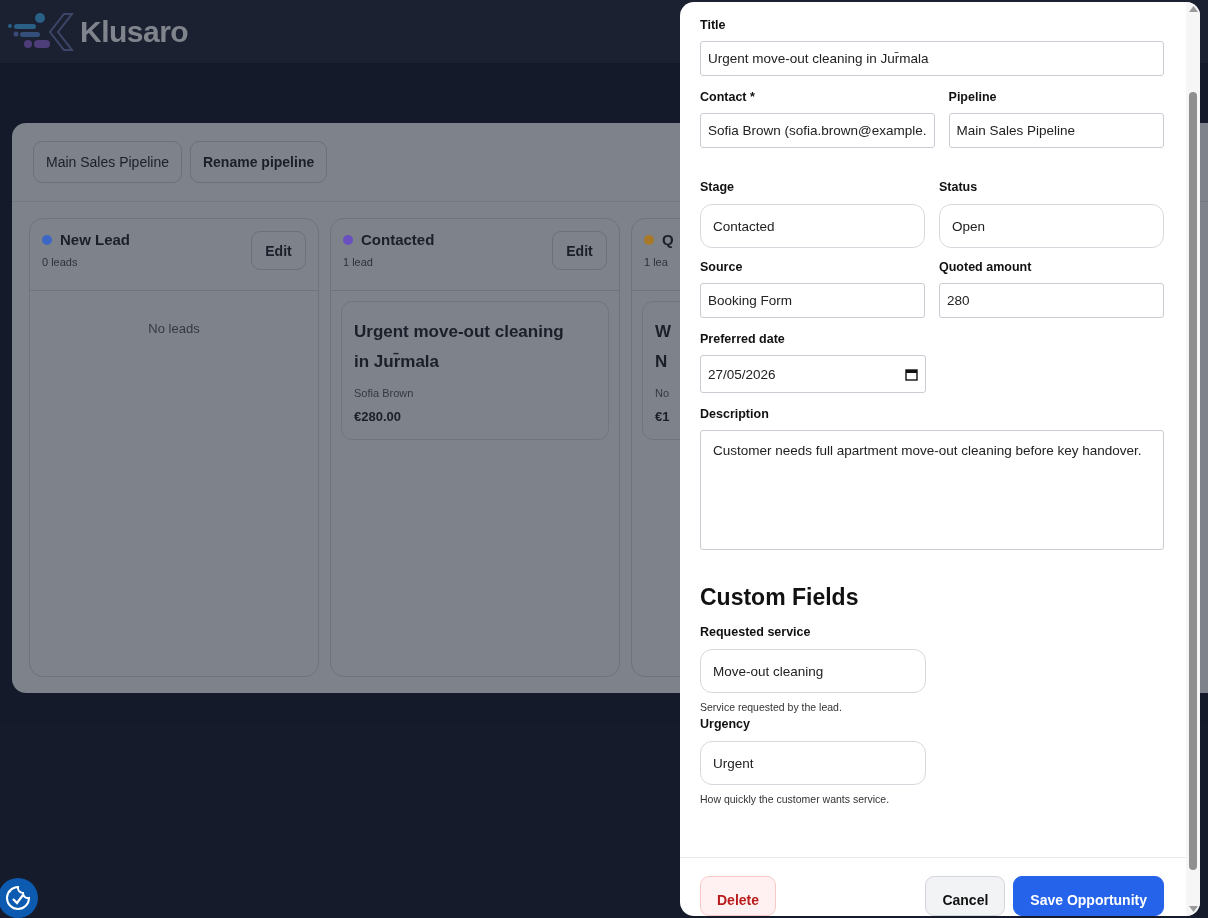 The height and width of the screenshot is (918, 1208). What do you see at coordinates (378, 416) in the screenshot?
I see `lead-amount: €280.00` at bounding box center [378, 416].